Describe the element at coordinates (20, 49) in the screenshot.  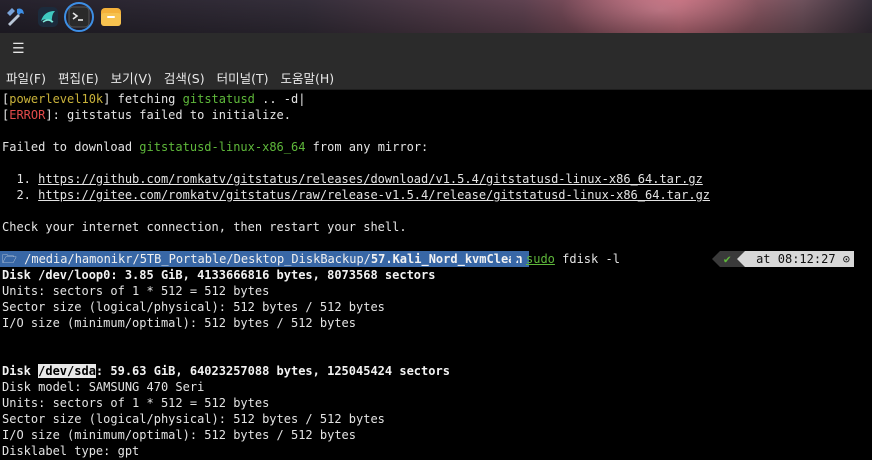
I see `hamburger-menu-icon: ☰` at that location.